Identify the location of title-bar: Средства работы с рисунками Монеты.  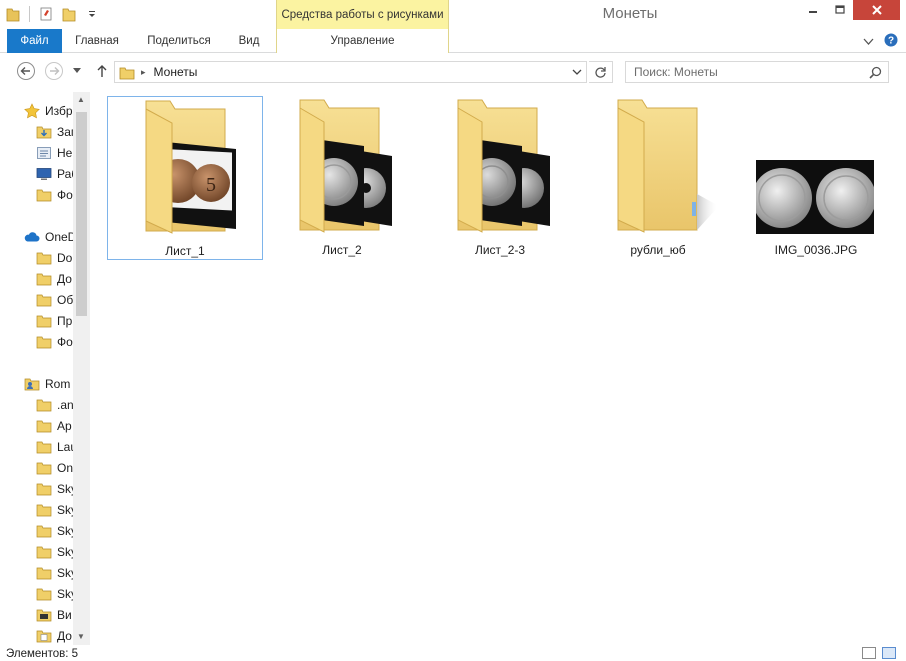
(453, 14).